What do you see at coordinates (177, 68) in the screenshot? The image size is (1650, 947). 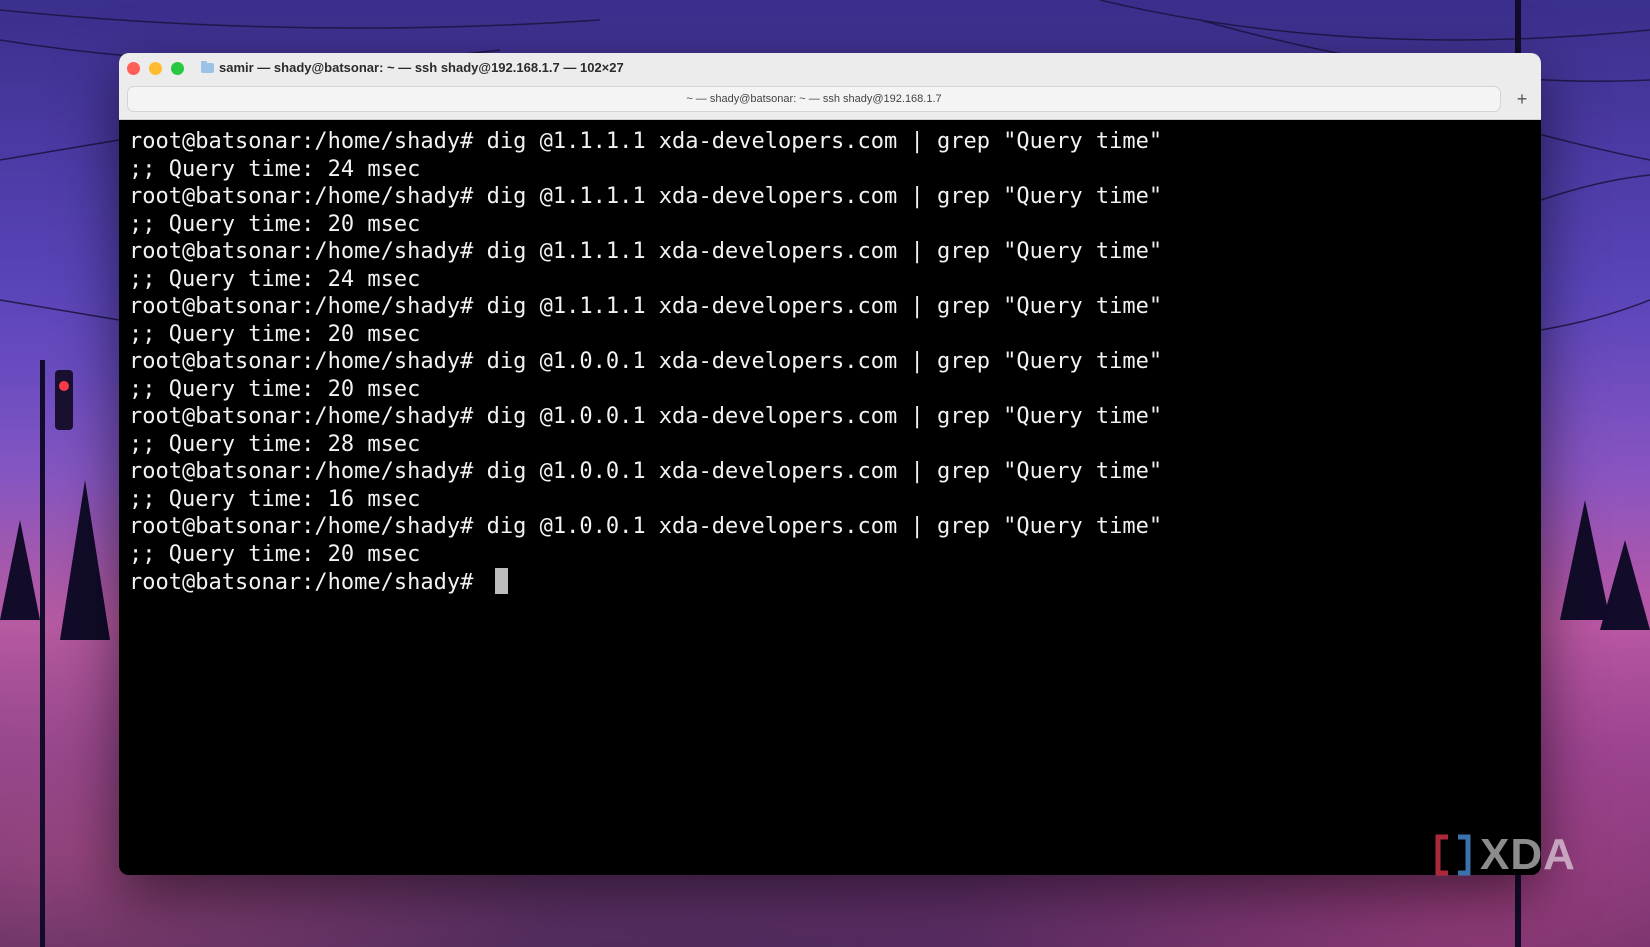 I see `maximize-button` at bounding box center [177, 68].